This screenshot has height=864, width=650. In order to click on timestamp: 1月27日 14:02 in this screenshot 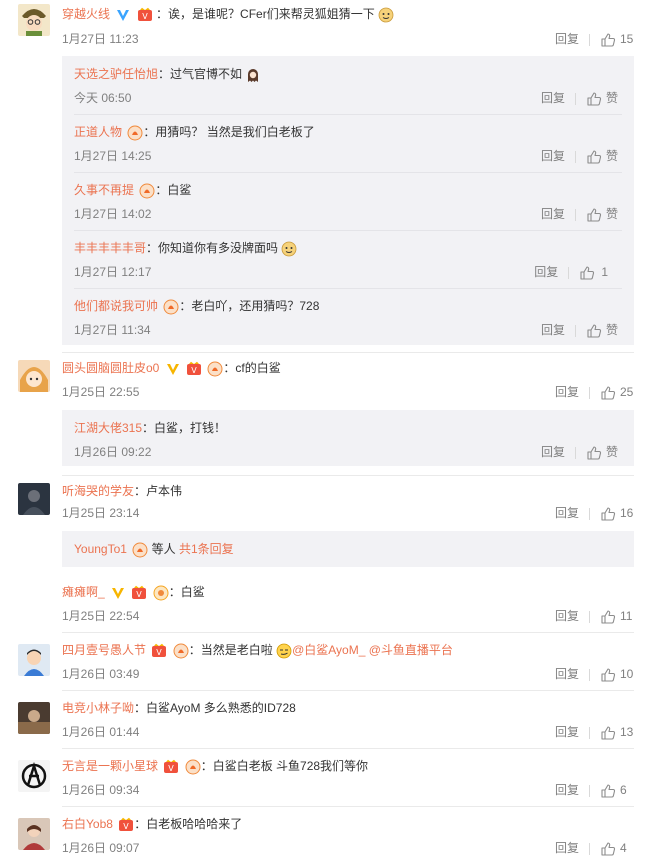, I will do `click(113, 214)`.